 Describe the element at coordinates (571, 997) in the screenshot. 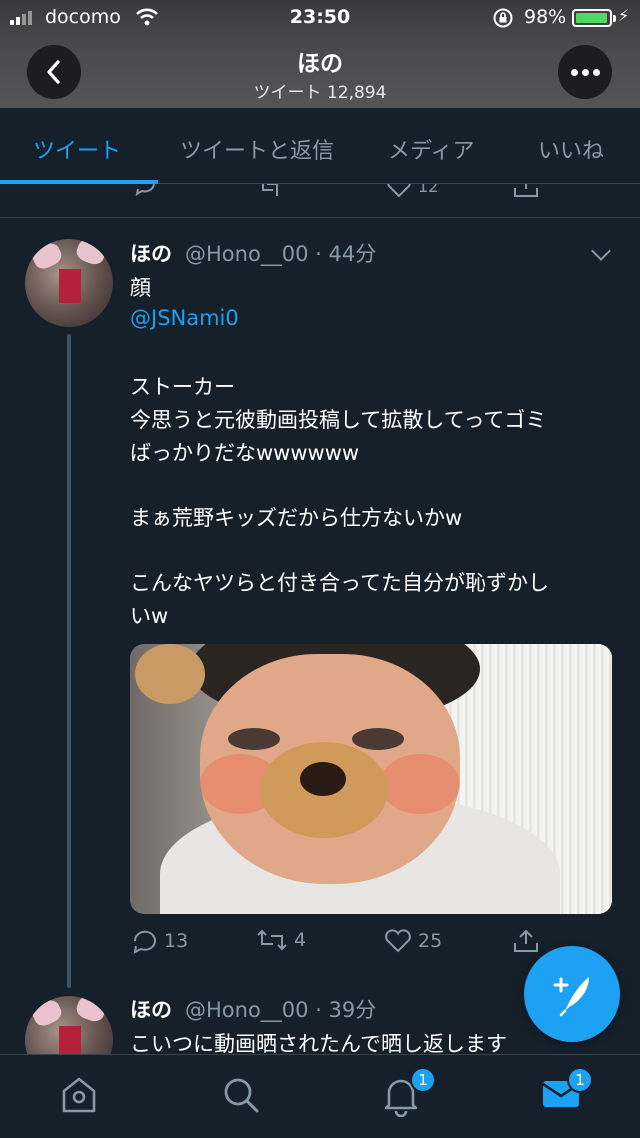

I see `feather-plus-icon` at that location.